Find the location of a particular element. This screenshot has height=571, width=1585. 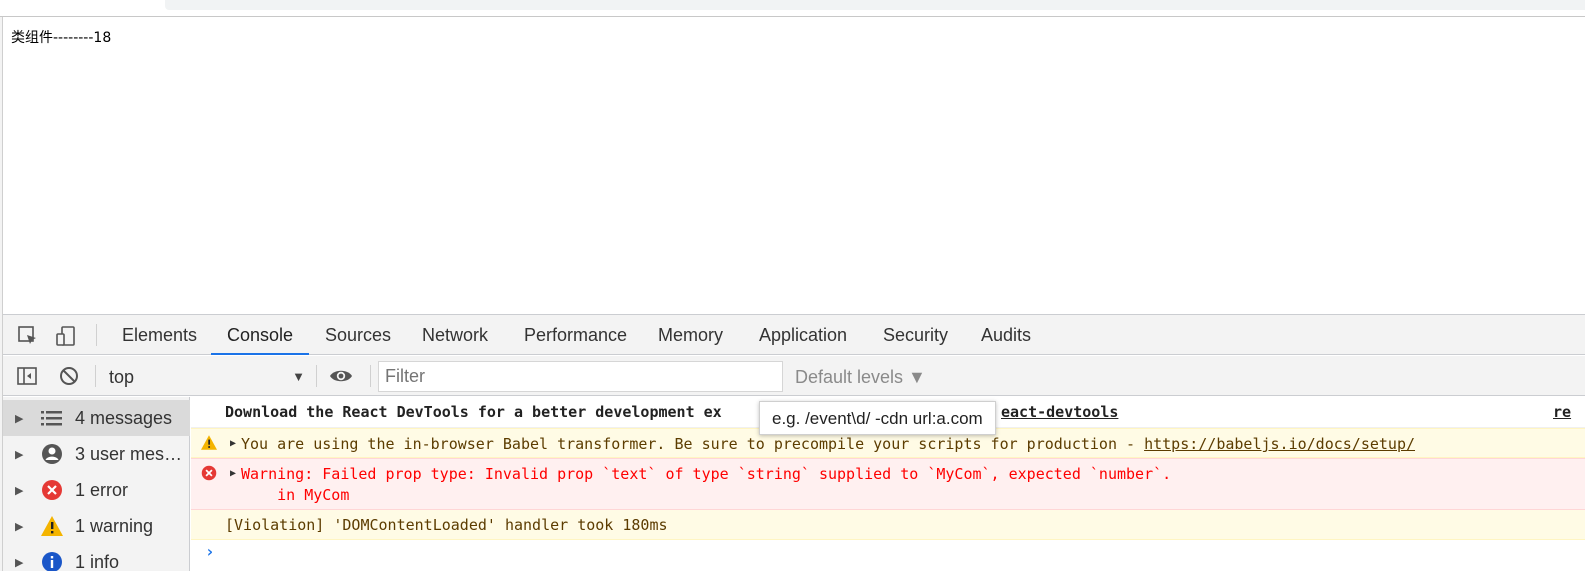

tab-security: Security is located at coordinates (915, 335).